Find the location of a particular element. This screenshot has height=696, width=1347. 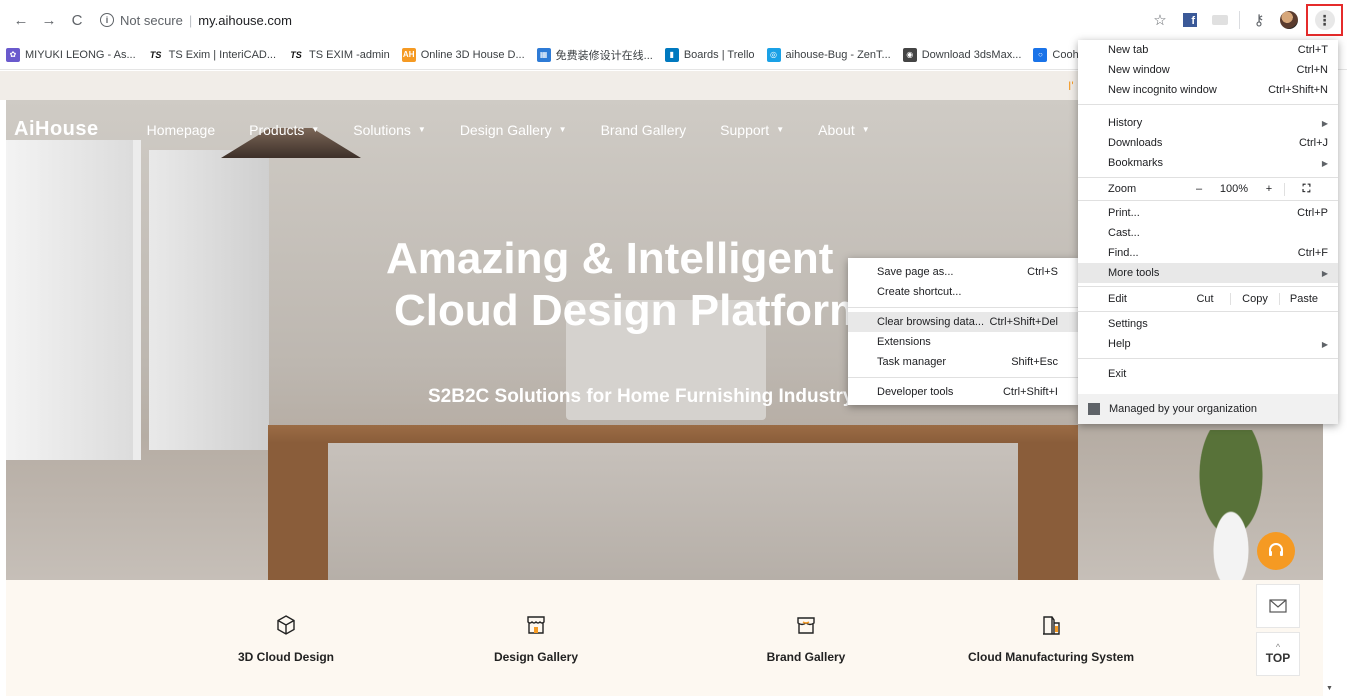

nav-products: Products ▼ is located at coordinates (284, 130).